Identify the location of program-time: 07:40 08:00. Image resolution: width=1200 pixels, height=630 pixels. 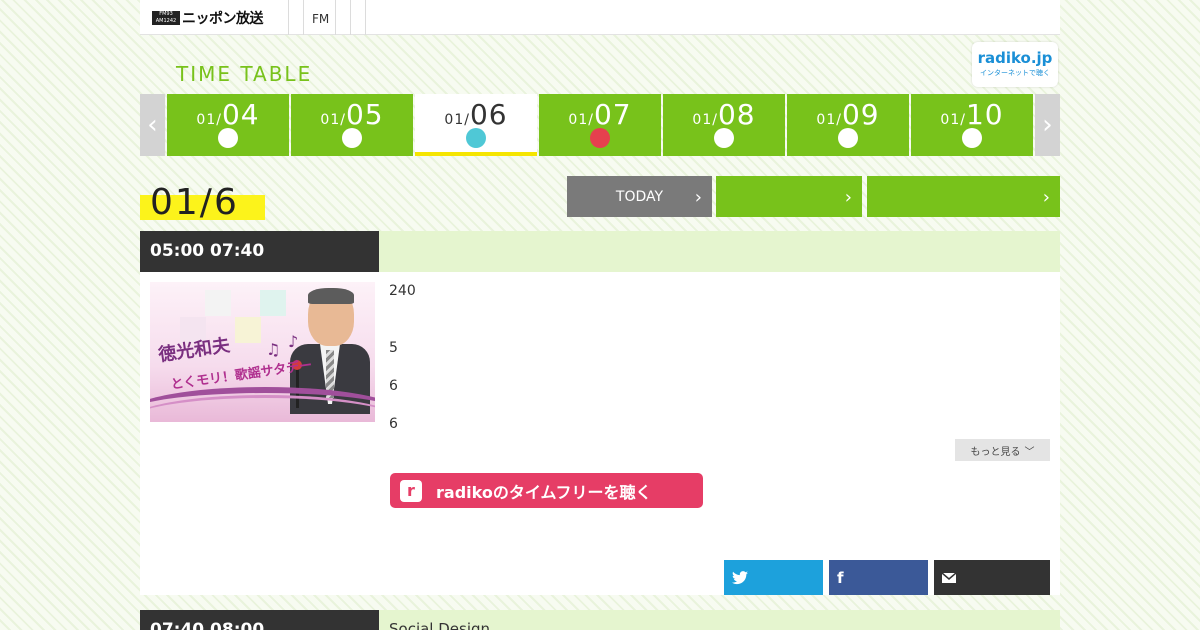
(259, 620).